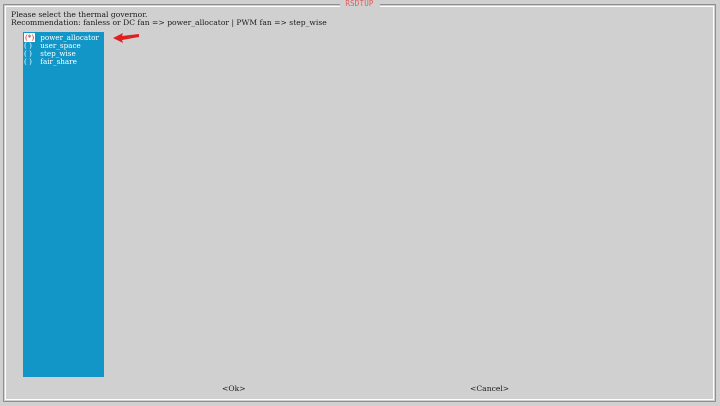  I want to click on dialog-title: RSDTUP, so click(359, 4).